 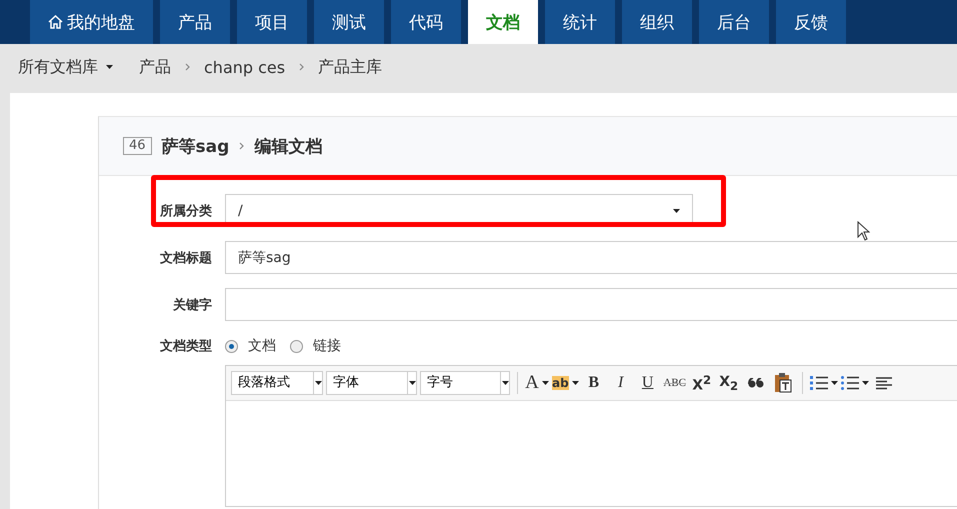 I want to click on highlight-button: ab, so click(x=565, y=383).